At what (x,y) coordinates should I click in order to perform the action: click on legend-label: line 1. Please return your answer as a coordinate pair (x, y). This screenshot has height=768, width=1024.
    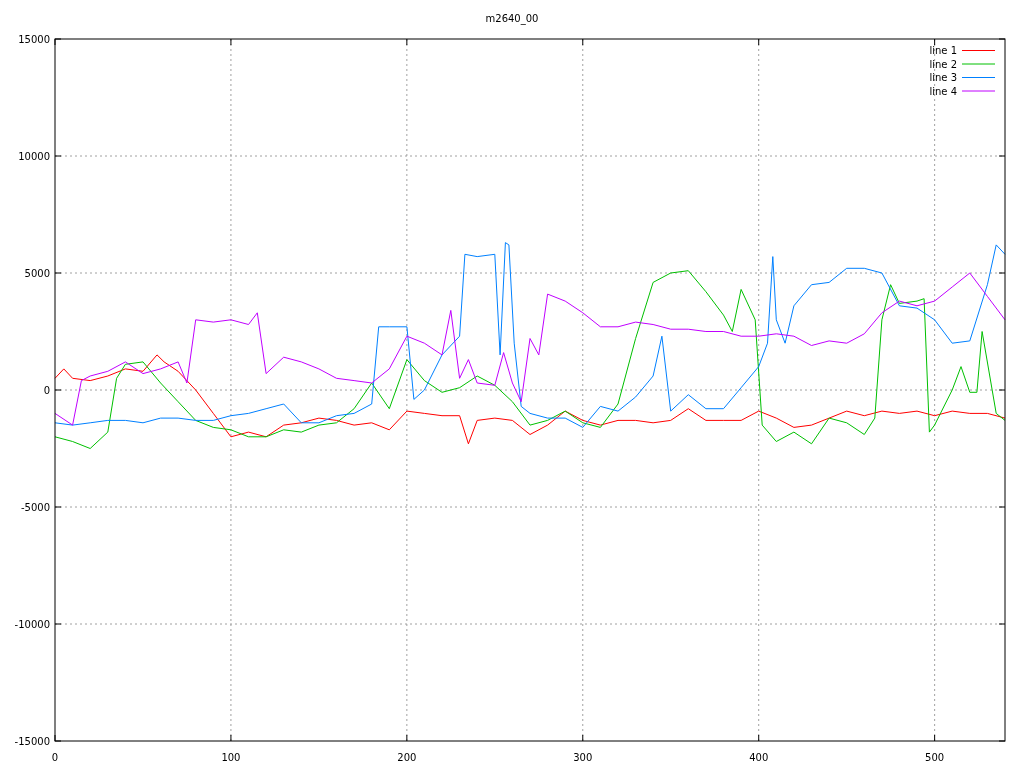
    Looking at the image, I should click on (943, 50).